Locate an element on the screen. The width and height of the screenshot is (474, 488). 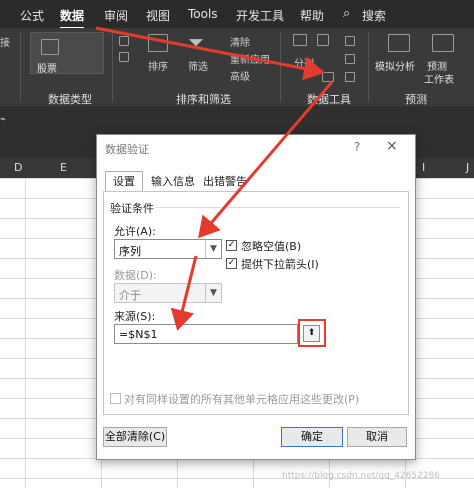
arrow-to-data-validation is located at coordinates (210, 53).